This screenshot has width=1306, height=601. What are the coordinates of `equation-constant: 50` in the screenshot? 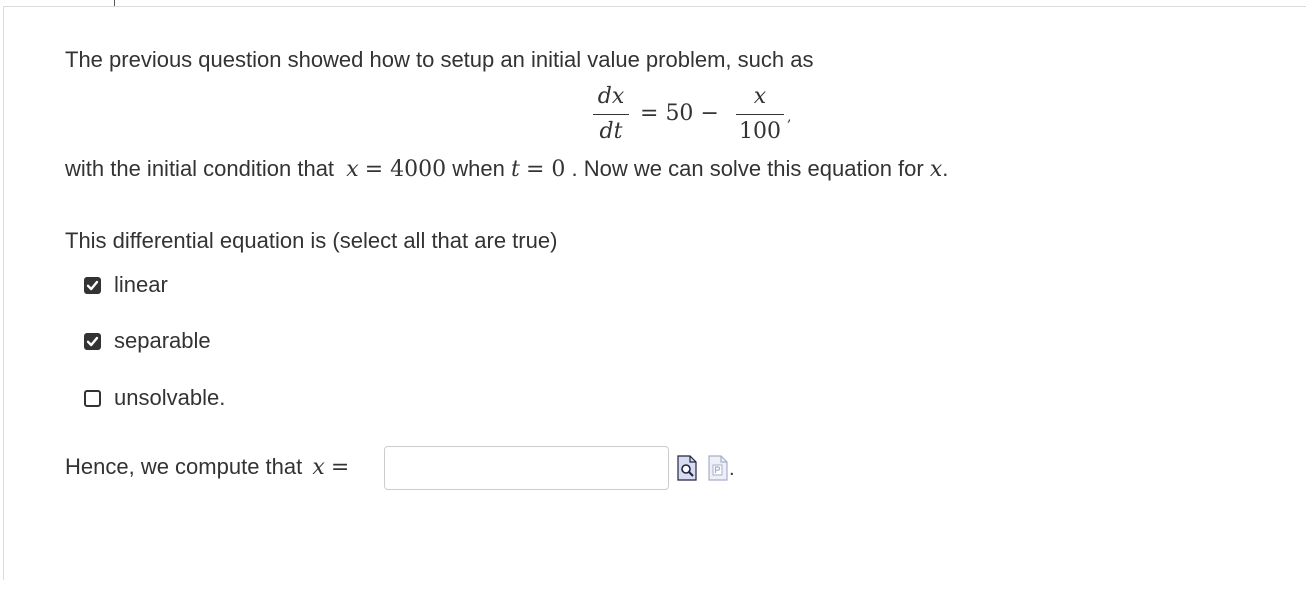 It's located at (679, 113).